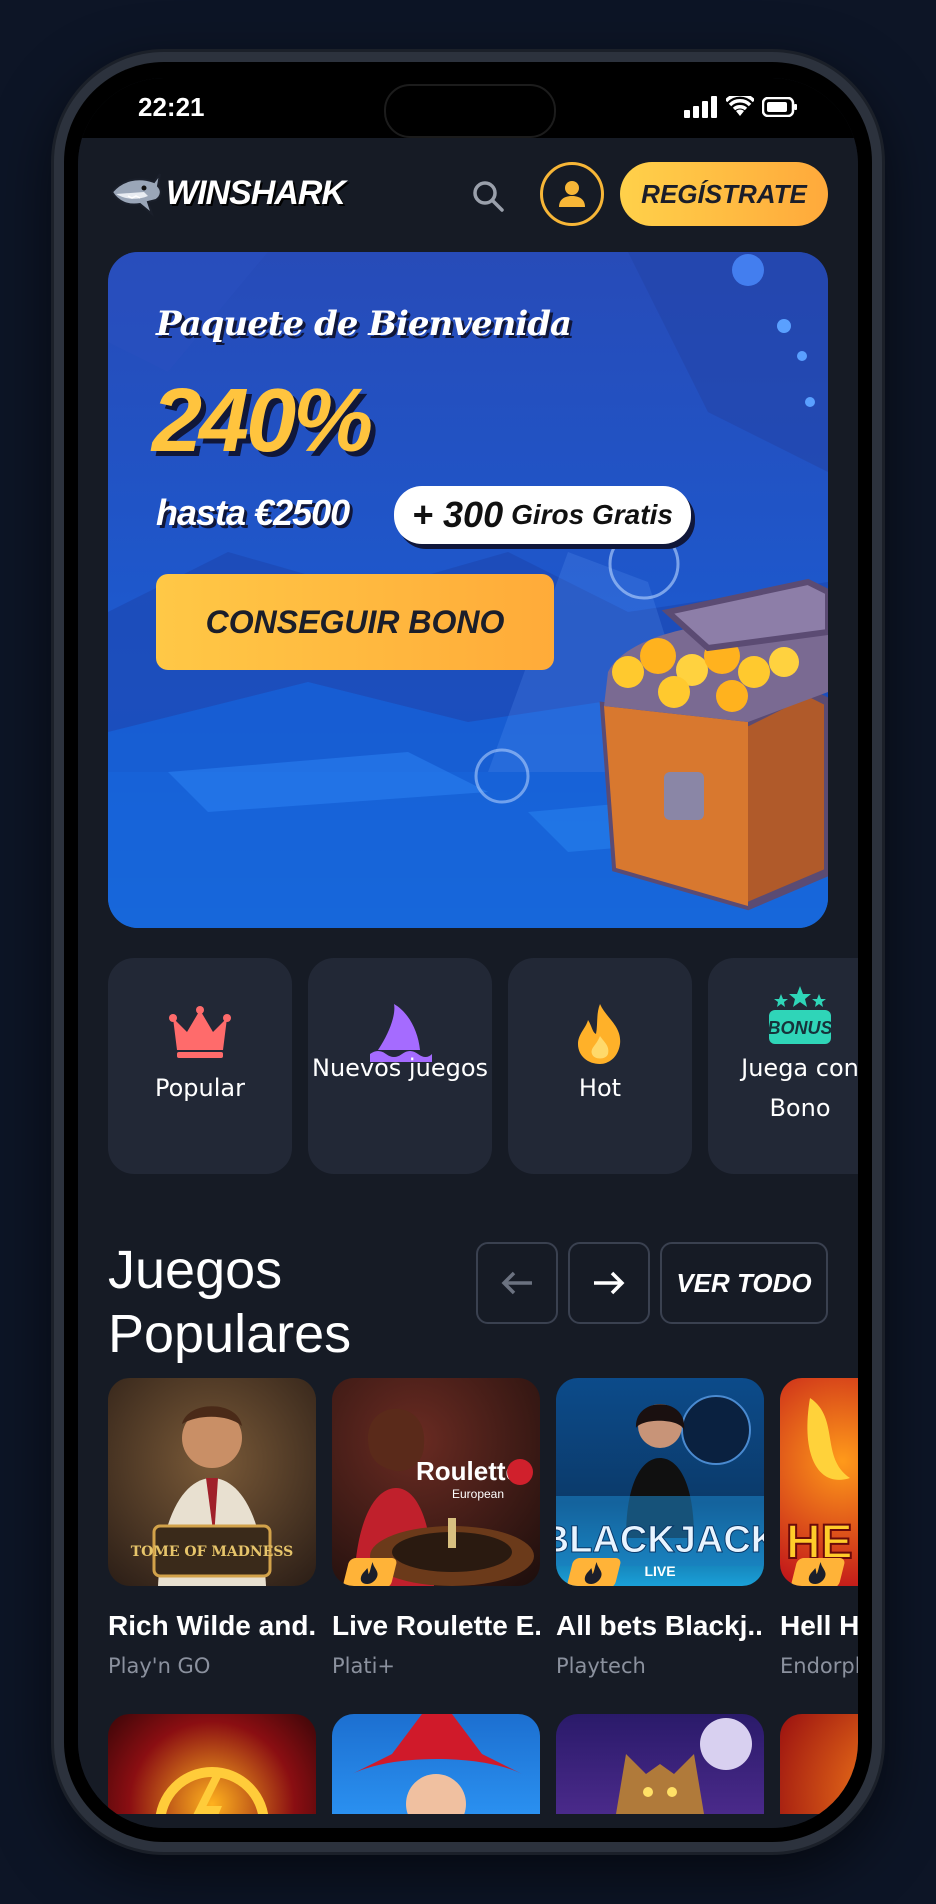  What do you see at coordinates (601, 1666) in the screenshot?
I see `game-provider: Playtech` at bounding box center [601, 1666].